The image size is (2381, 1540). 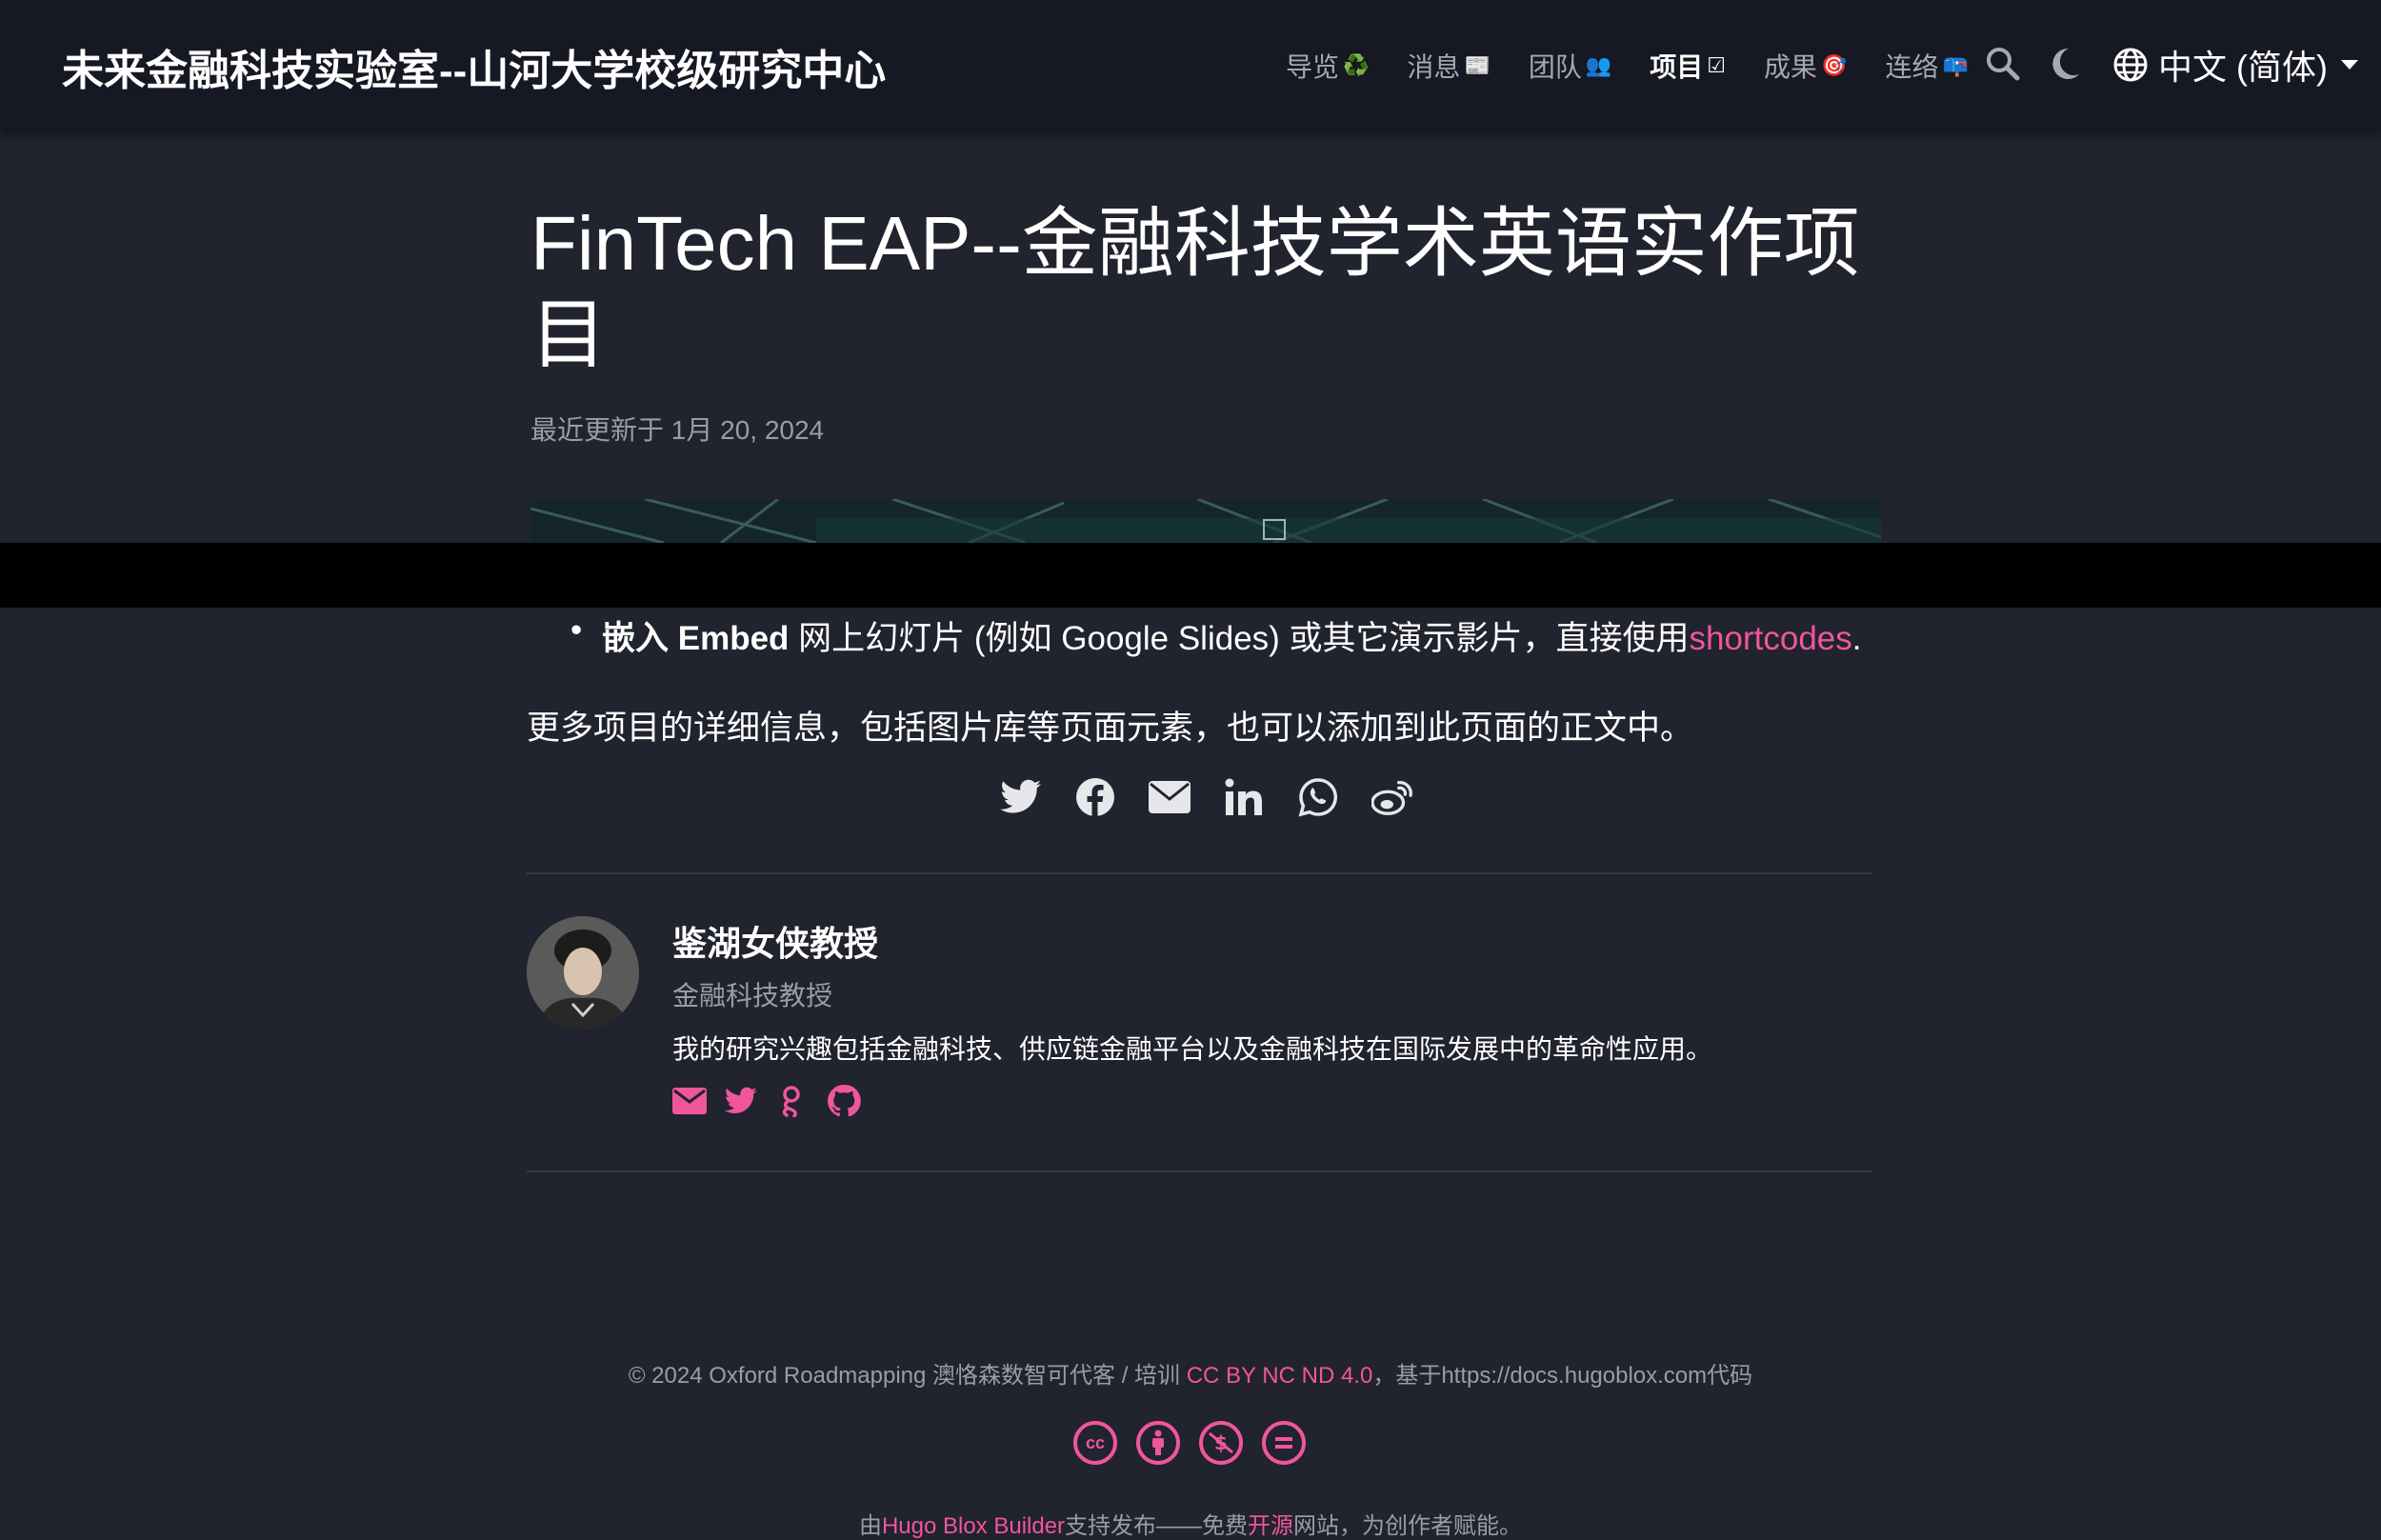 I want to click on nav-item-label: 消息, so click(x=1434, y=67).